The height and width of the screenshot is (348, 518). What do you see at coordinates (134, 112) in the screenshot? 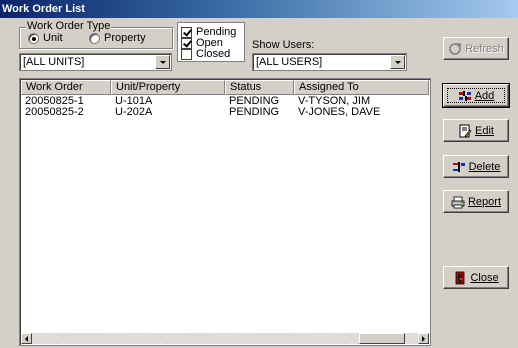
I see `cell-unit-property: U-202A` at bounding box center [134, 112].